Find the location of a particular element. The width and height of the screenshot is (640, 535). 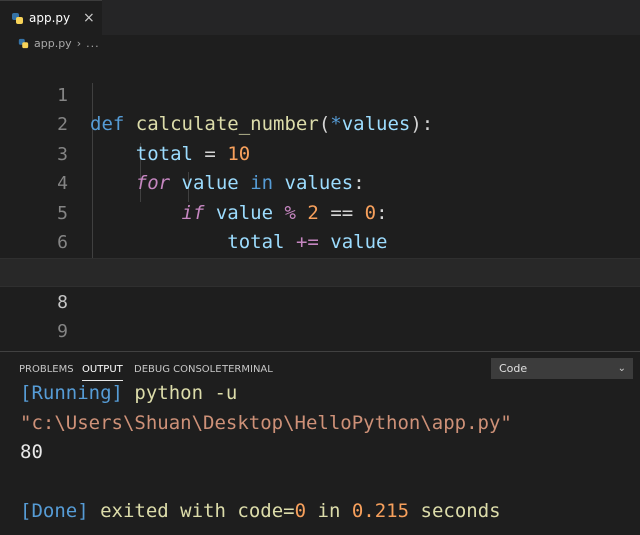

exited-with-text: exited with is located at coordinates (163, 511).